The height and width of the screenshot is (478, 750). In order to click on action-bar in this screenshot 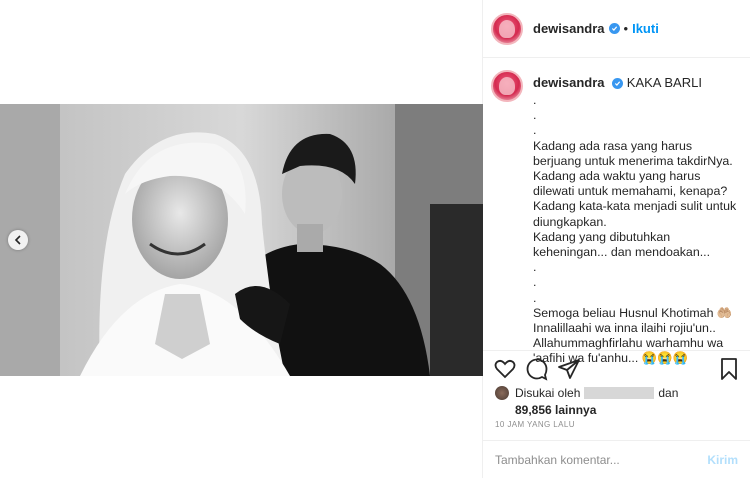, I will do `click(616, 368)`.